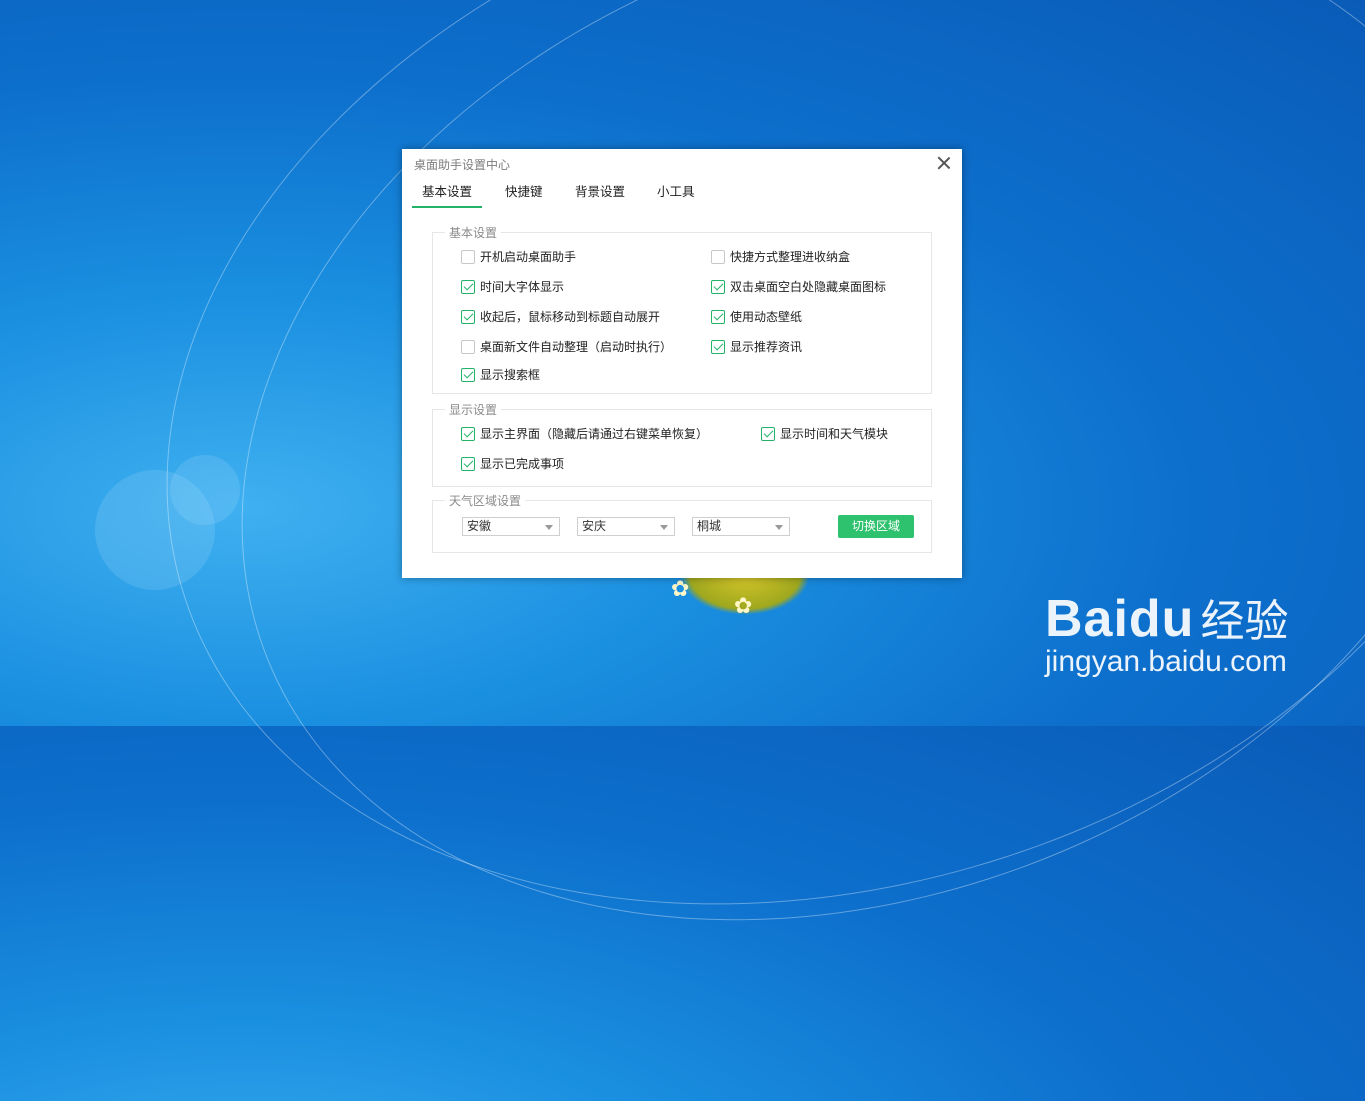 The image size is (1365, 1101). What do you see at coordinates (447, 194) in the screenshot?
I see `tab-basic: 基本设置` at bounding box center [447, 194].